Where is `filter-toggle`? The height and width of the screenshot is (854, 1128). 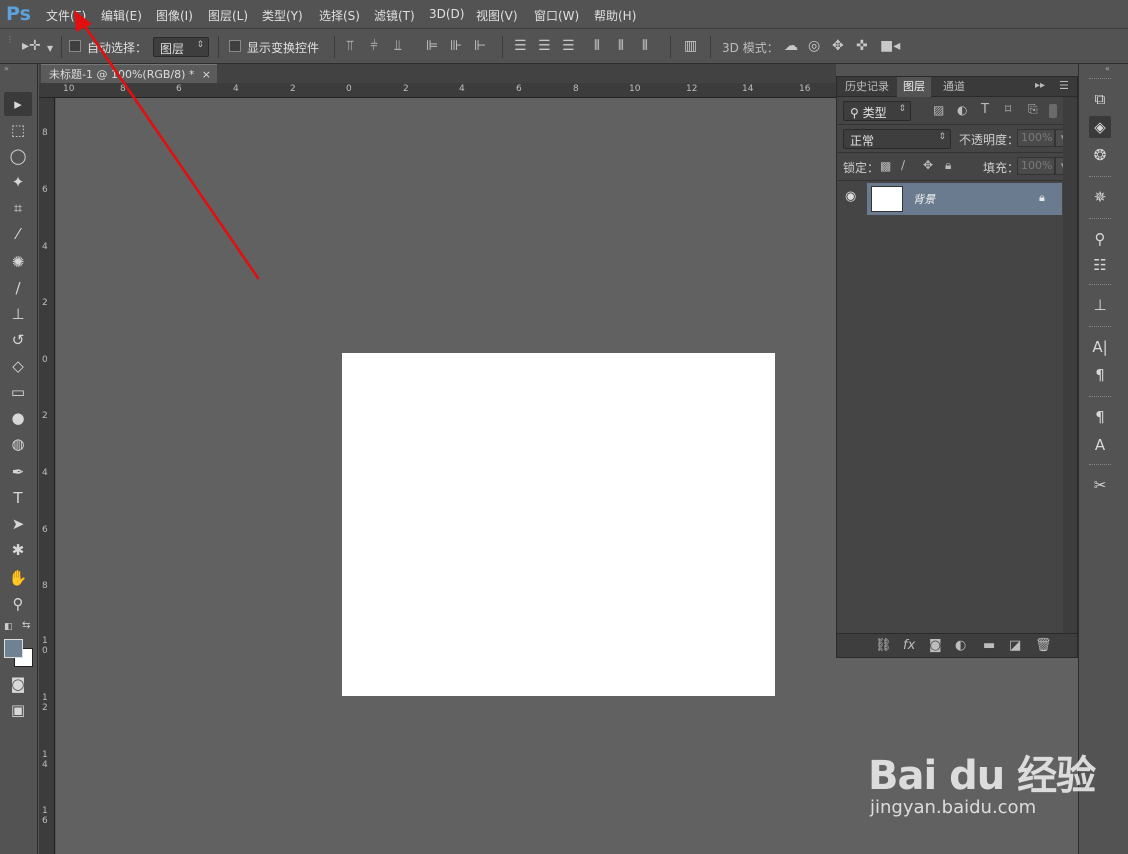 filter-toggle is located at coordinates (1053, 111).